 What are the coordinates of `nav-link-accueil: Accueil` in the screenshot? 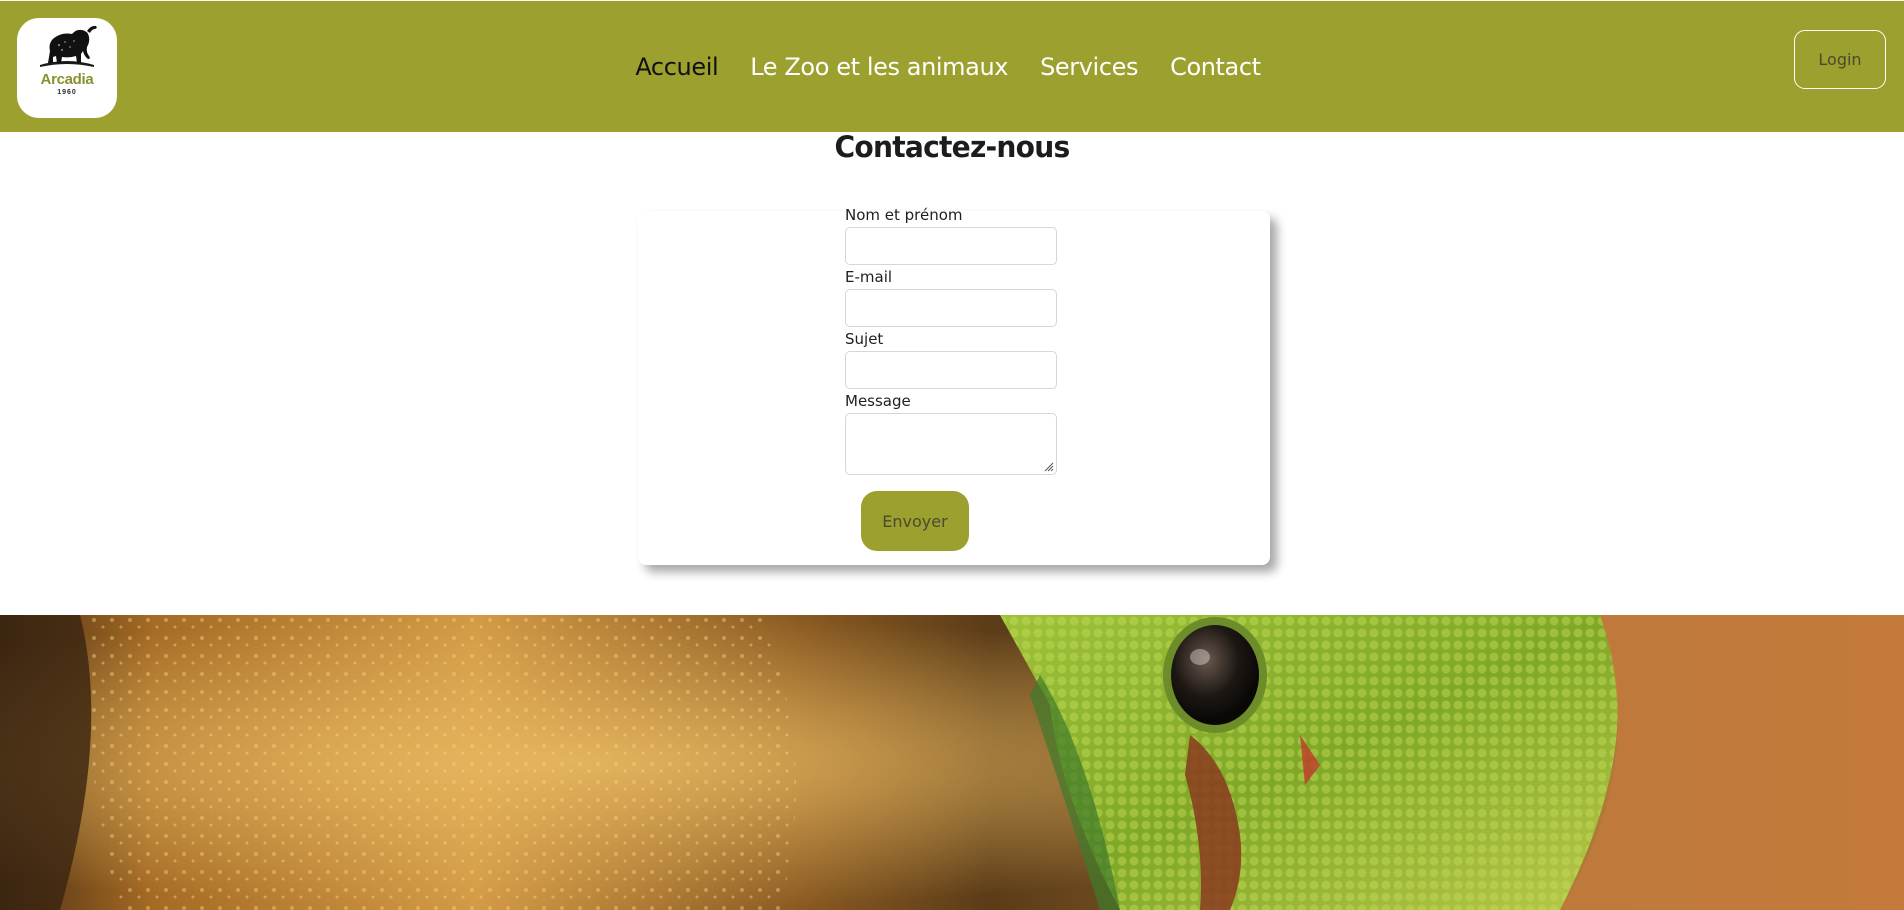 It's located at (676, 67).